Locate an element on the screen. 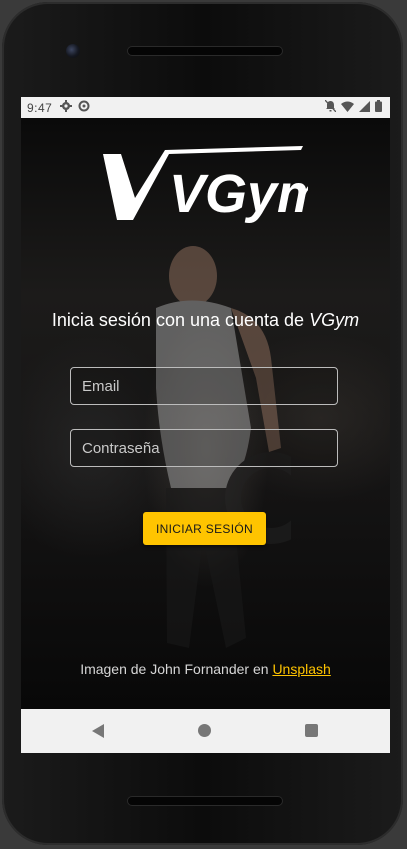  status-time: 9:47 is located at coordinates (40, 107).